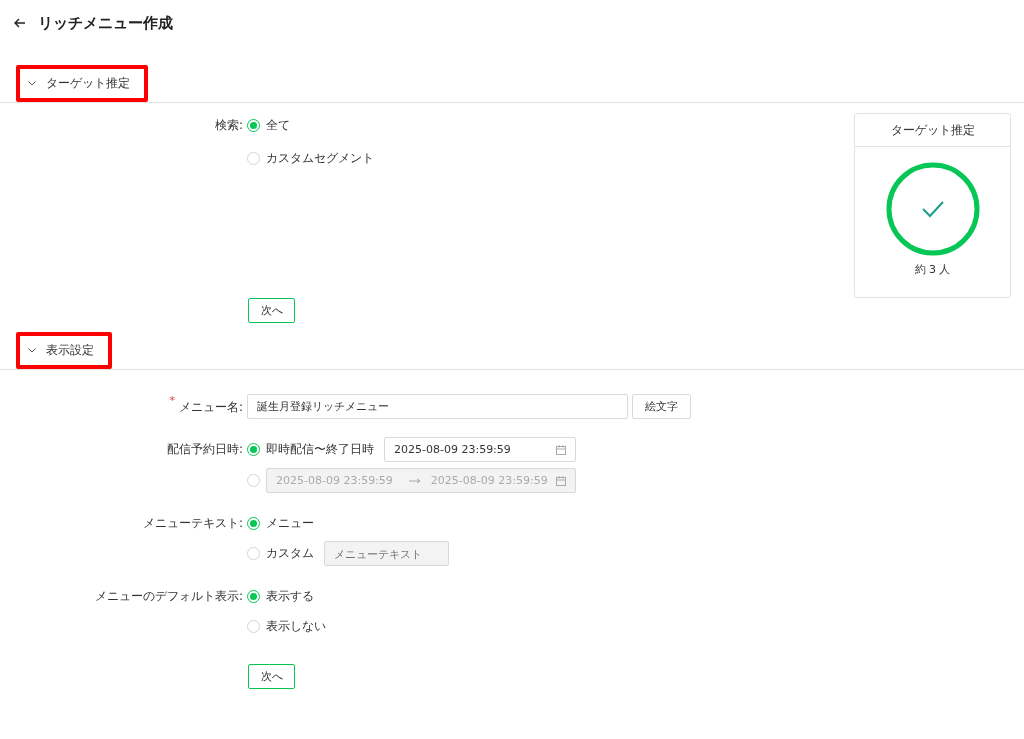 This screenshot has height=739, width=1024. I want to click on section-header: 表示設定, so click(64, 350).